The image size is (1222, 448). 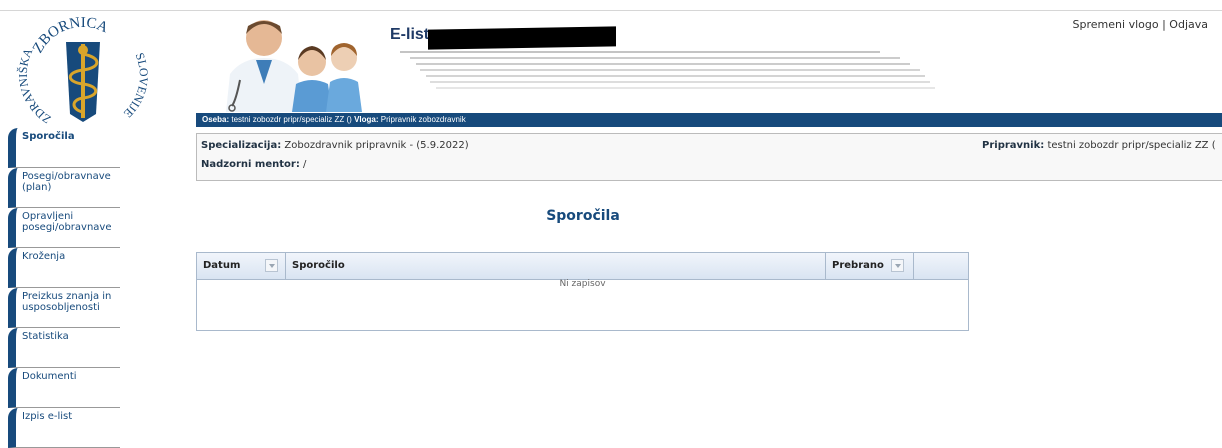 What do you see at coordinates (1131, 145) in the screenshot?
I see `trainee-value: testni zobozdr pripr/specializ ZZ (` at bounding box center [1131, 145].